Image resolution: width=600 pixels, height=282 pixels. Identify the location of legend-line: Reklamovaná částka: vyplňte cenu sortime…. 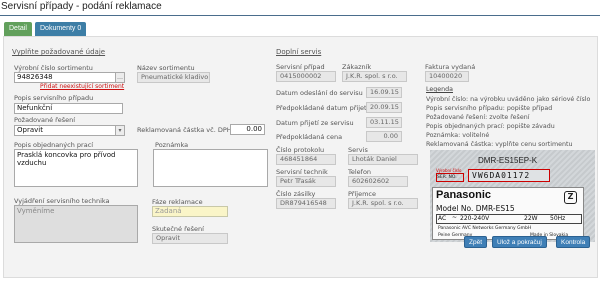
(499, 144).